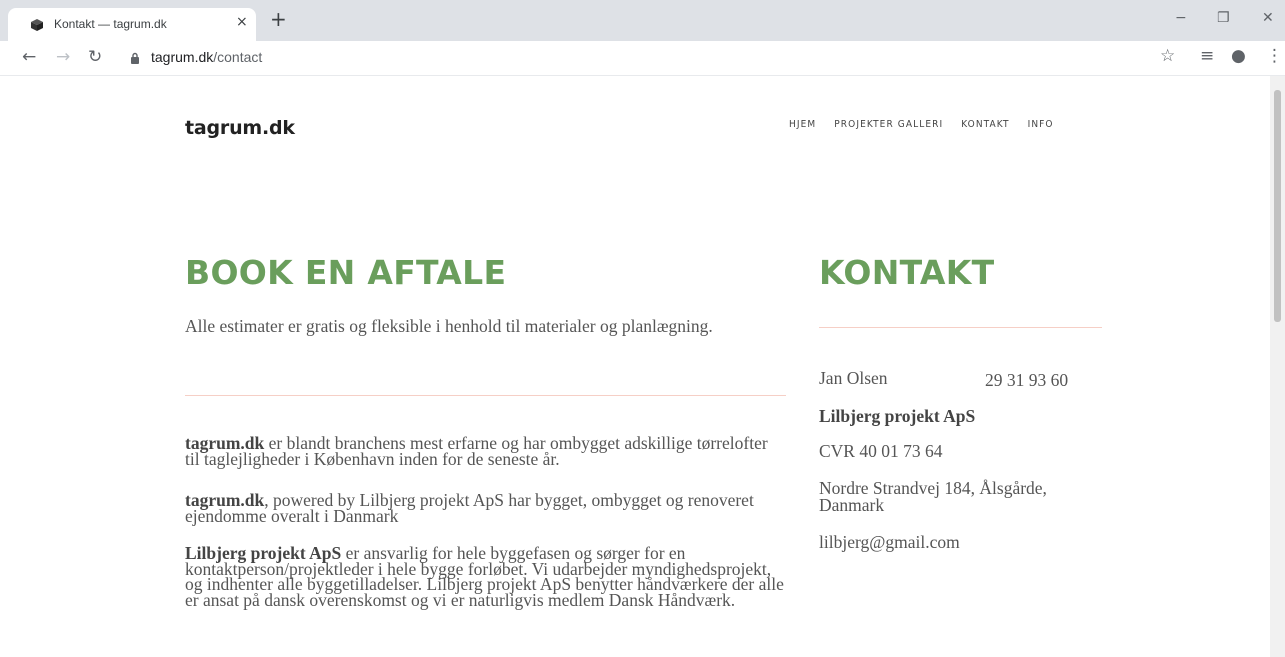 The width and height of the screenshot is (1285, 657). What do you see at coordinates (1181, 18) in the screenshot?
I see `minimize-icon: −` at bounding box center [1181, 18].